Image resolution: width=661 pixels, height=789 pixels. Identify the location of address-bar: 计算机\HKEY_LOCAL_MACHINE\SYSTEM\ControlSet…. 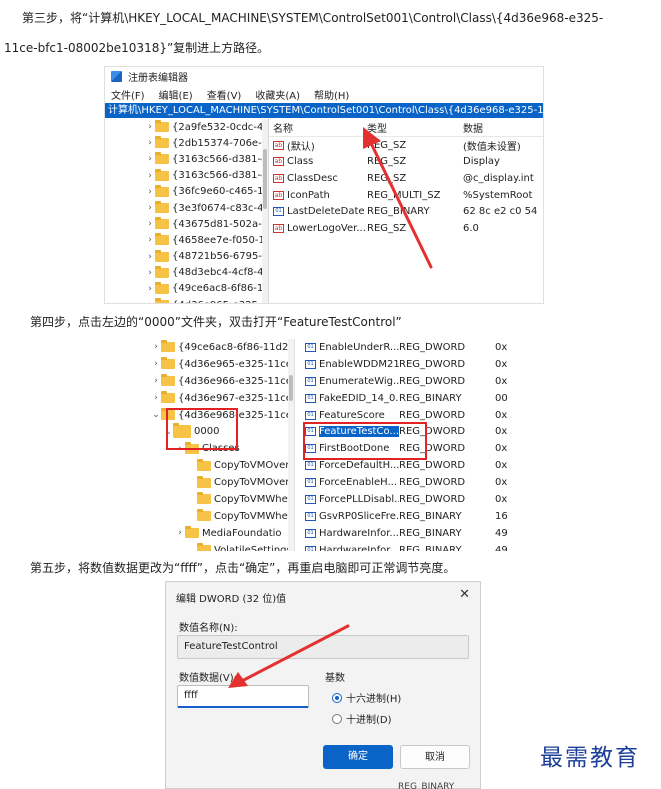
(324, 110).